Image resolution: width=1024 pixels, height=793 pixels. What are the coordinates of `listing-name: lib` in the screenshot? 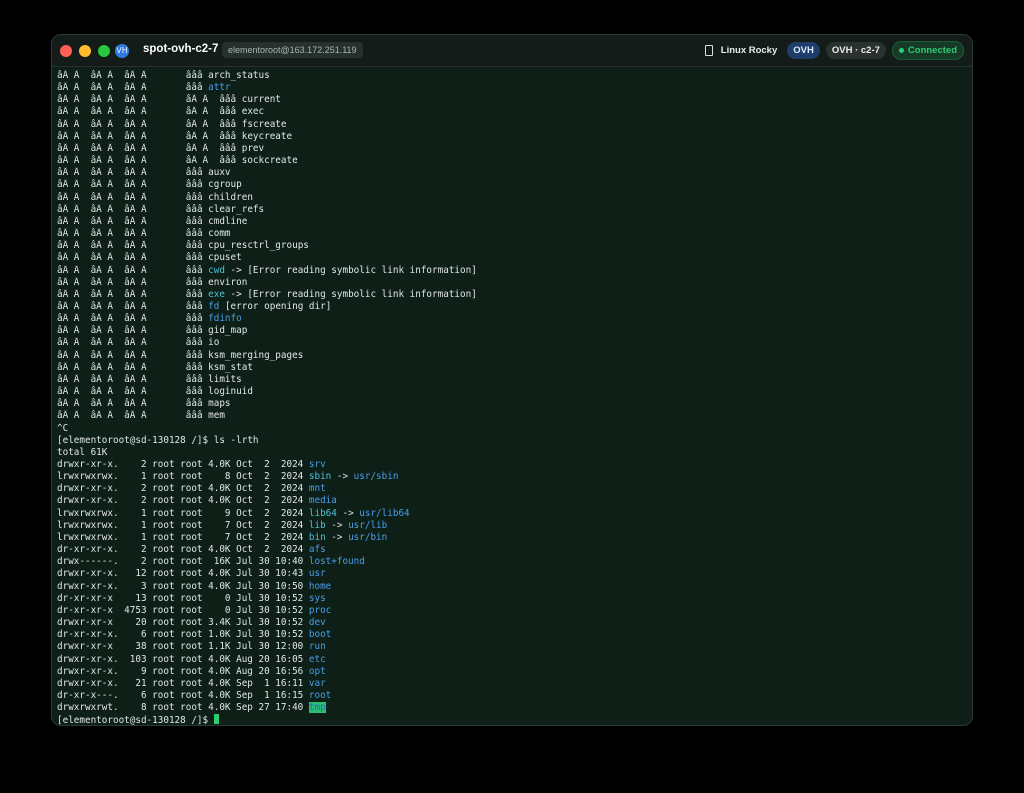 It's located at (317, 525).